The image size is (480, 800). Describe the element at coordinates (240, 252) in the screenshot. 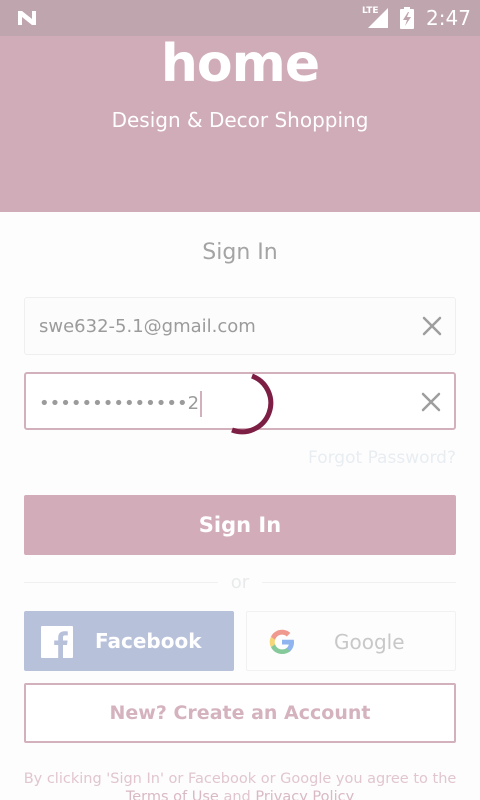

I see `page-title: Sign In` at that location.